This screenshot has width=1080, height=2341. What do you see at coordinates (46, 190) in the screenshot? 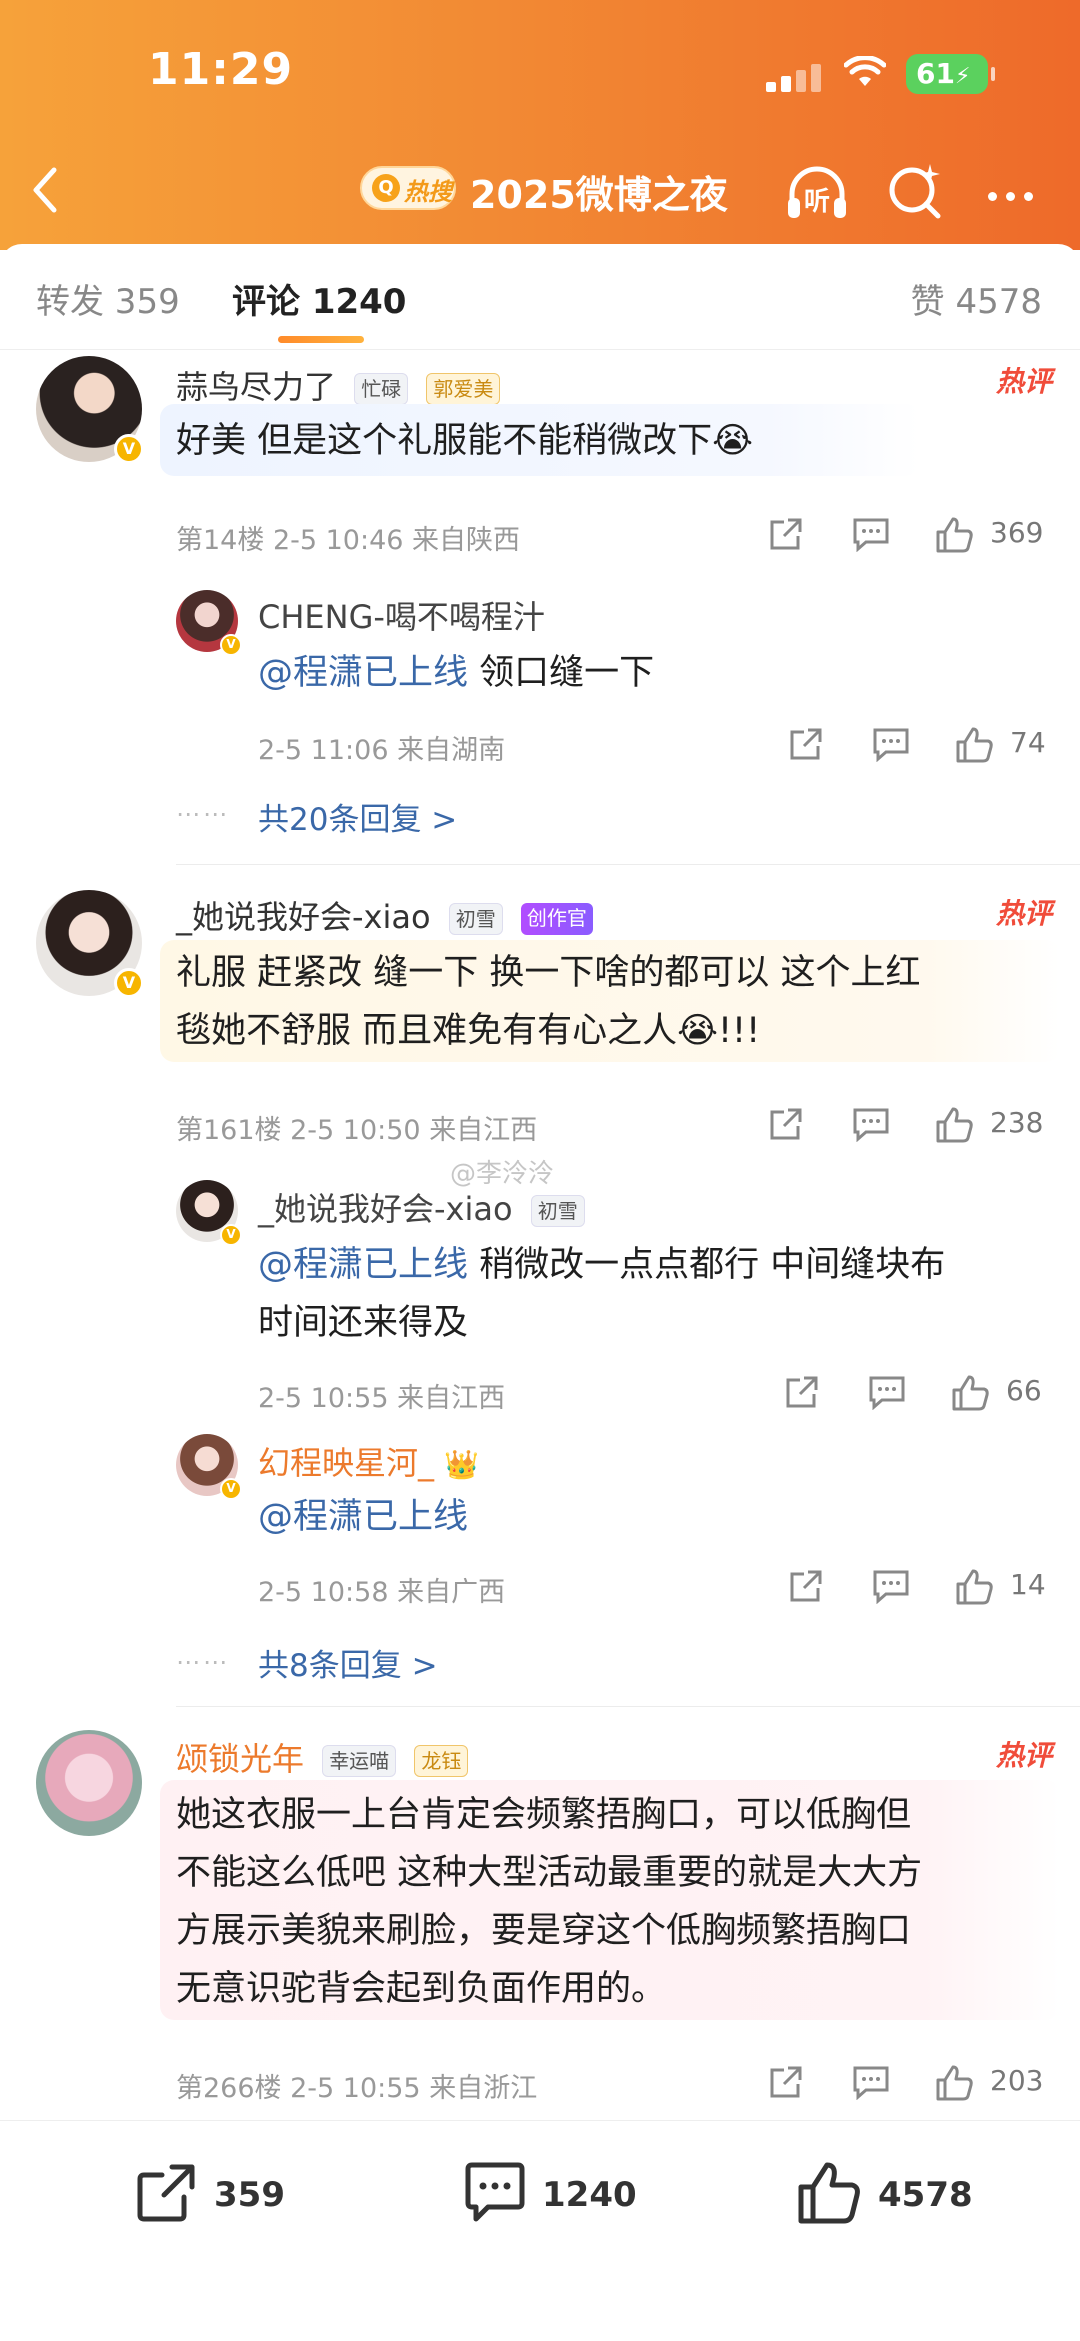
I see `back-icon` at bounding box center [46, 190].